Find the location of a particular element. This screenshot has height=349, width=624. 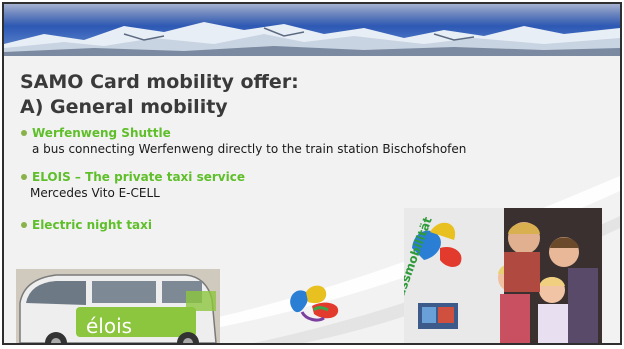

bullet-heading: ELOIS – The private taxi service is located at coordinates (138, 177).